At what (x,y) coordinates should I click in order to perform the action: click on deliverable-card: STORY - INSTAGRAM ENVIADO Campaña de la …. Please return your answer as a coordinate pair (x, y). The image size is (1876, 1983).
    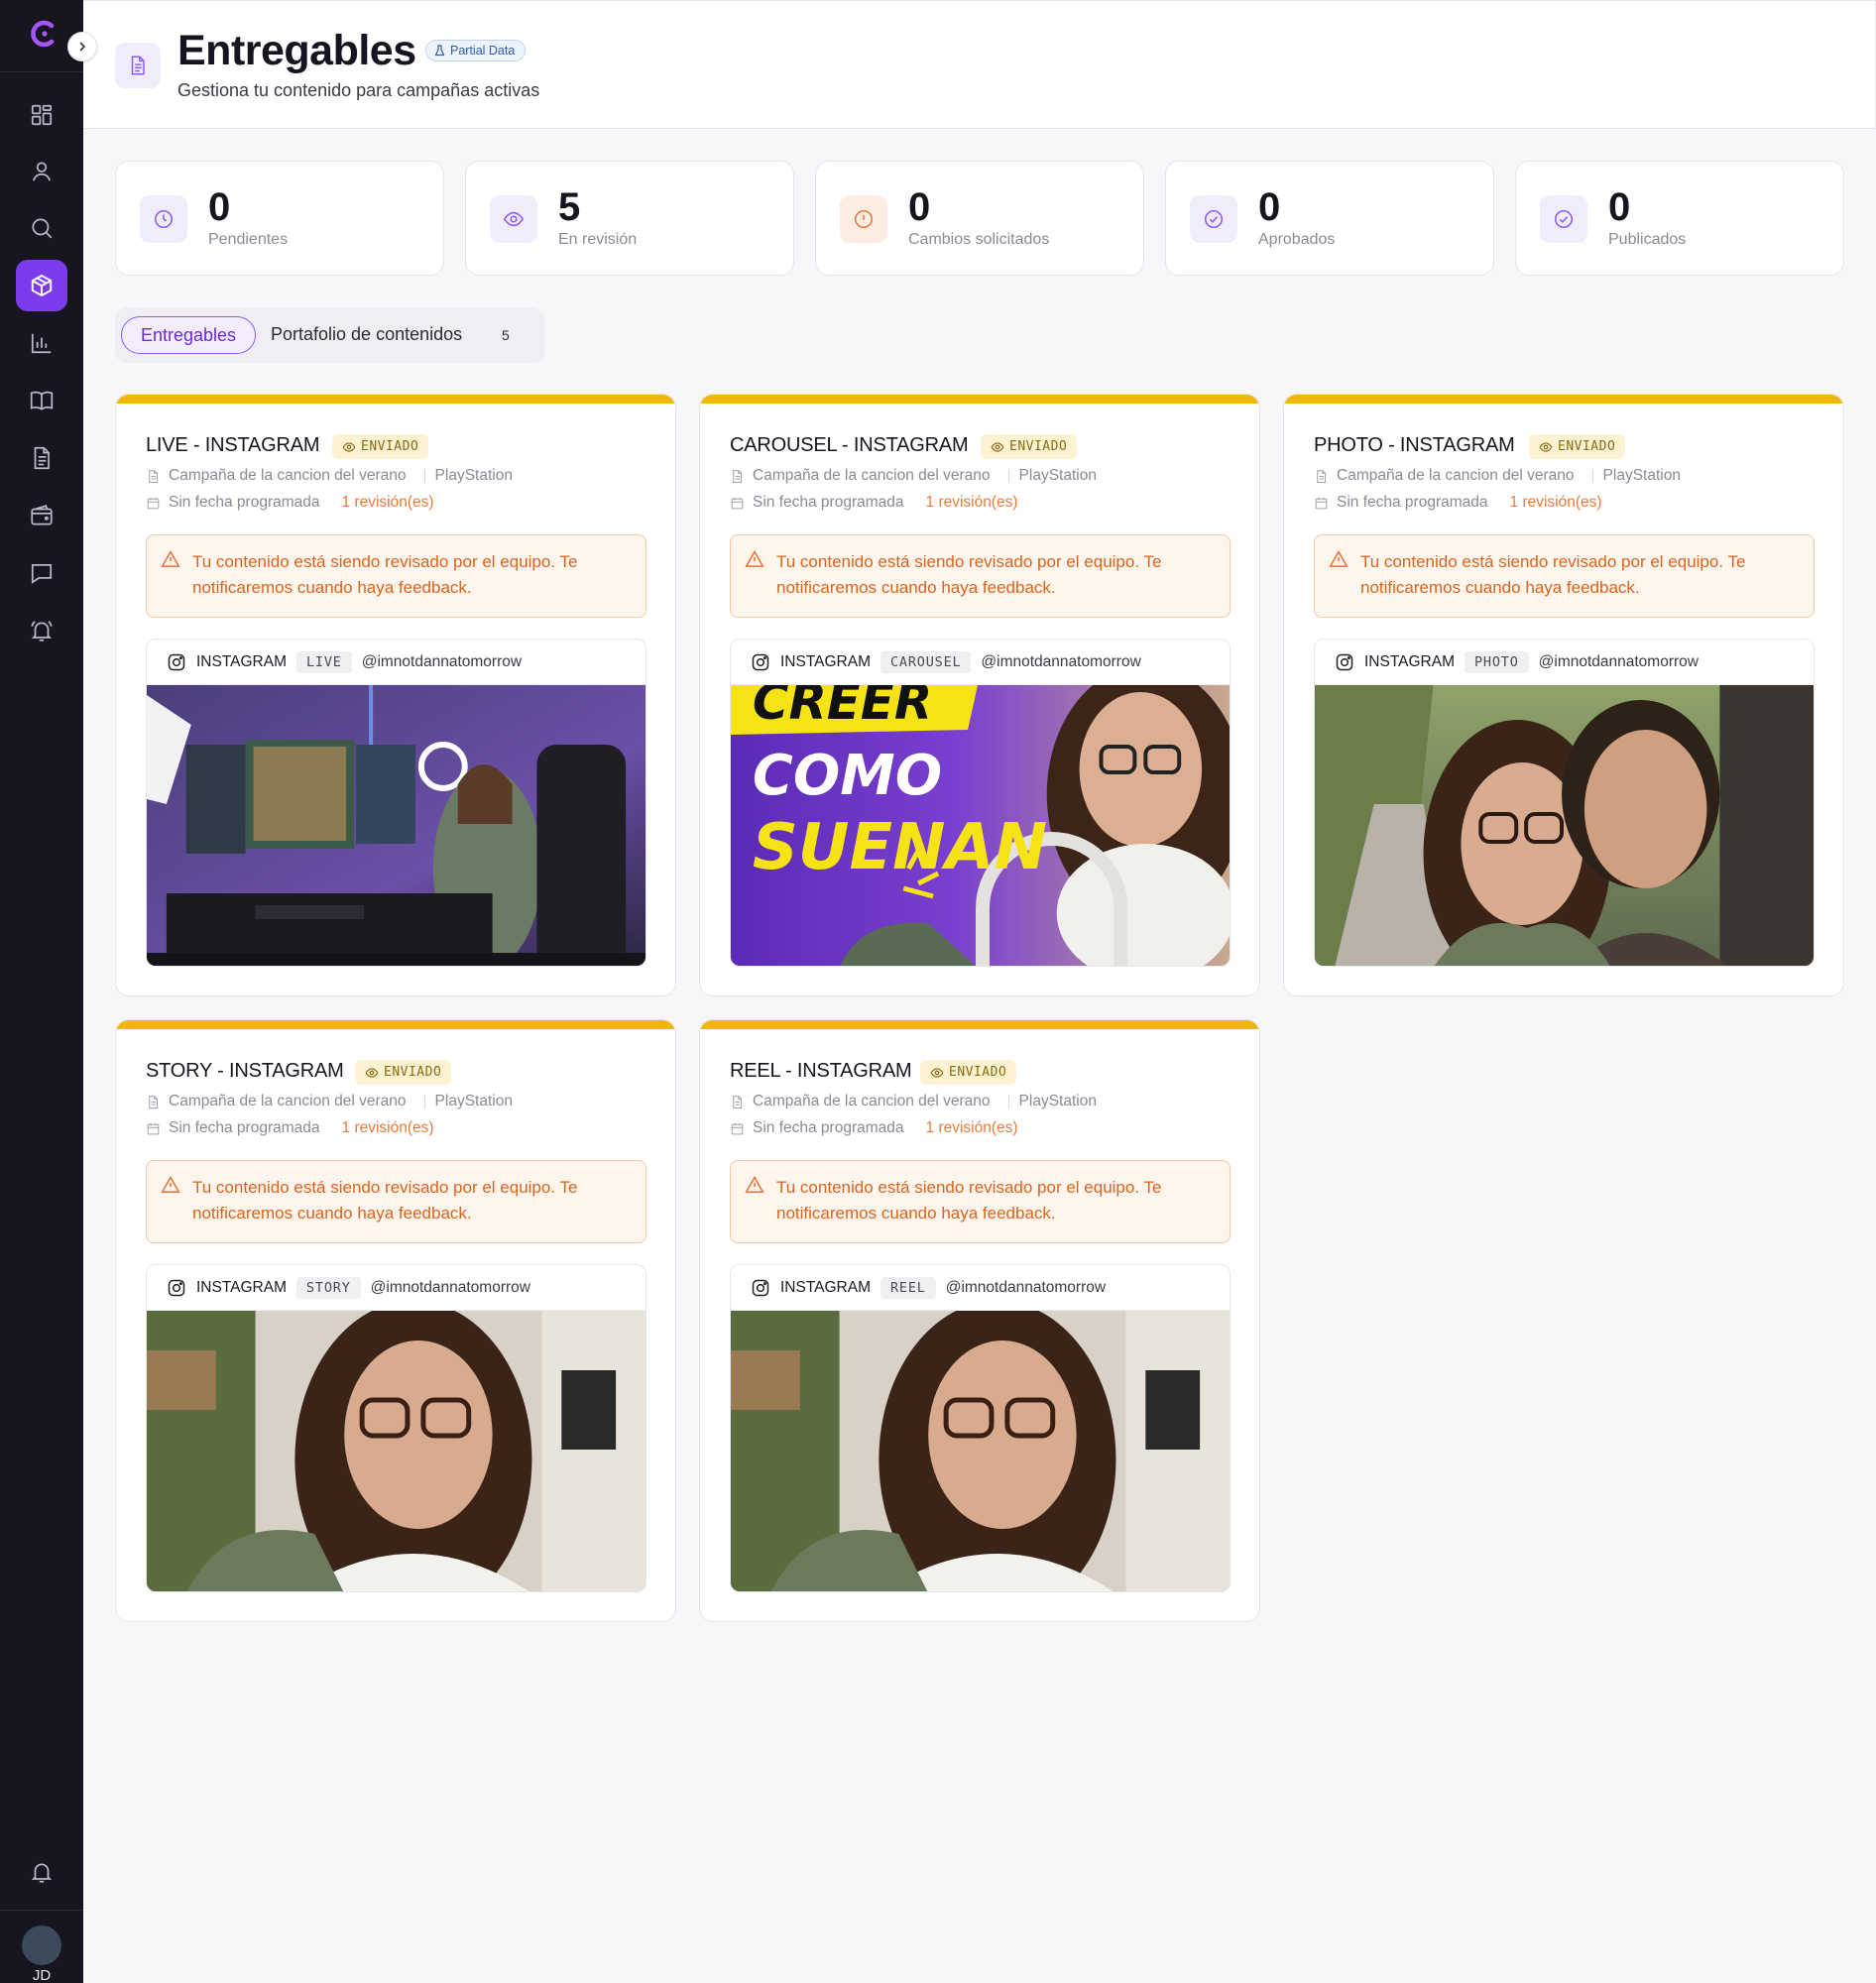
    Looking at the image, I should click on (395, 1321).